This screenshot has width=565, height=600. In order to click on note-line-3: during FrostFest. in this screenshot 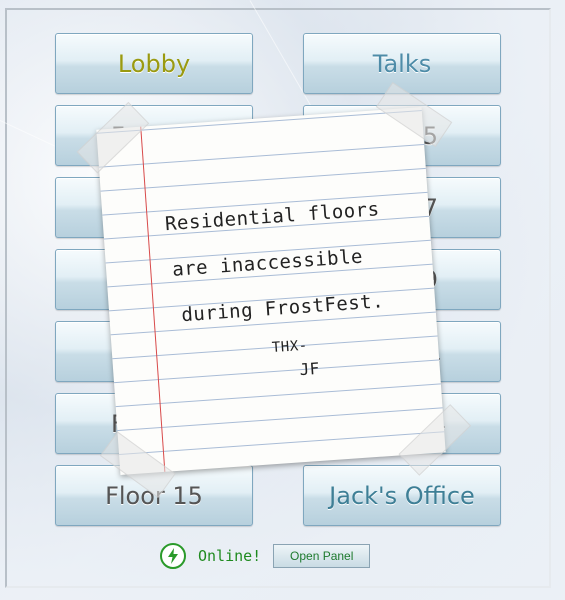, I will do `click(282, 308)`.